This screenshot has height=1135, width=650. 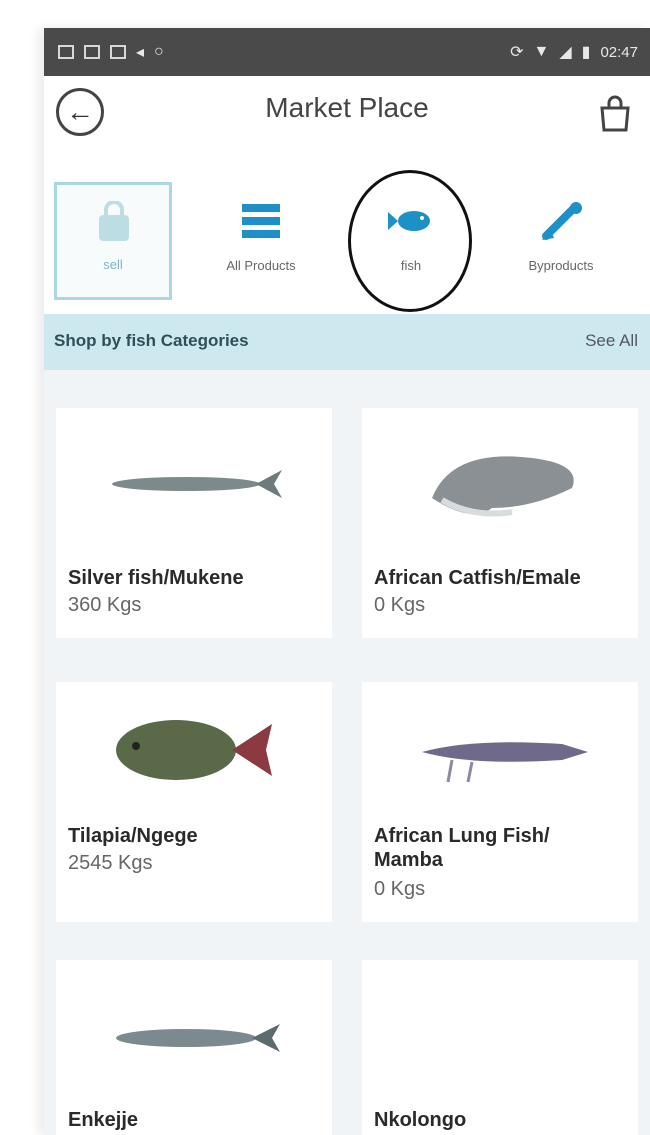 What do you see at coordinates (156, 578) in the screenshot?
I see `product-name: Silver fish/Mukene` at bounding box center [156, 578].